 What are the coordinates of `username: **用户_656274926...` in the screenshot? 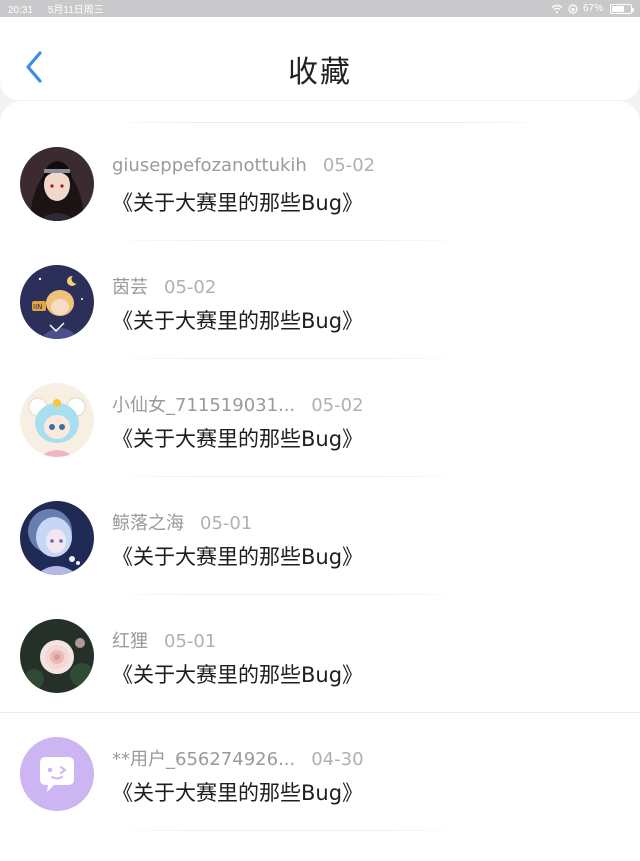 It's located at (203, 759).